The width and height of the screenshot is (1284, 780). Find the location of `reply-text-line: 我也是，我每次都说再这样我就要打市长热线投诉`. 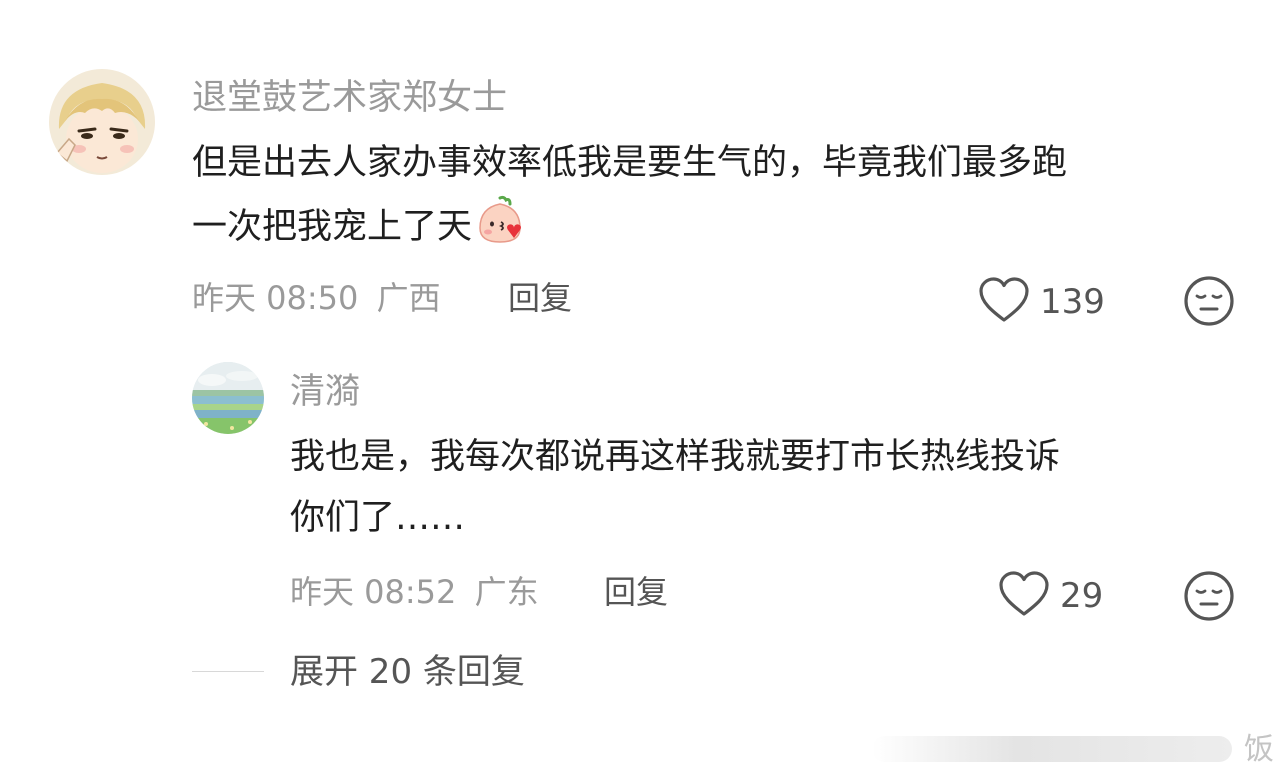

reply-text-line: 我也是，我每次都说再这样我就要打市长热线投诉 is located at coordinates (675, 457).